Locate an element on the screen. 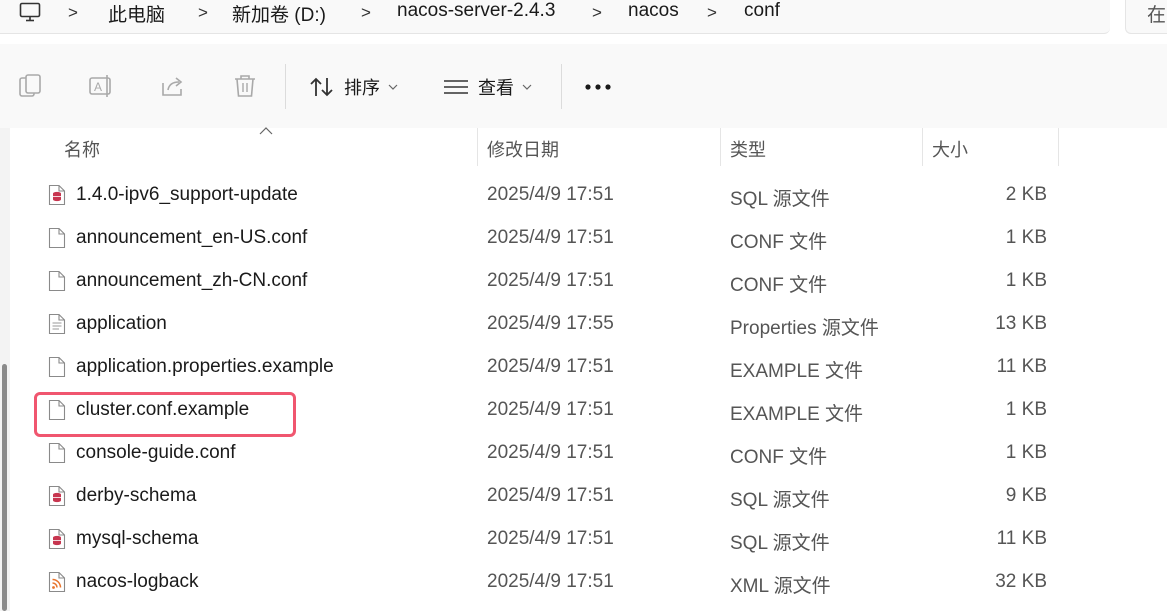  xml-file-icon is located at coordinates (57, 582).